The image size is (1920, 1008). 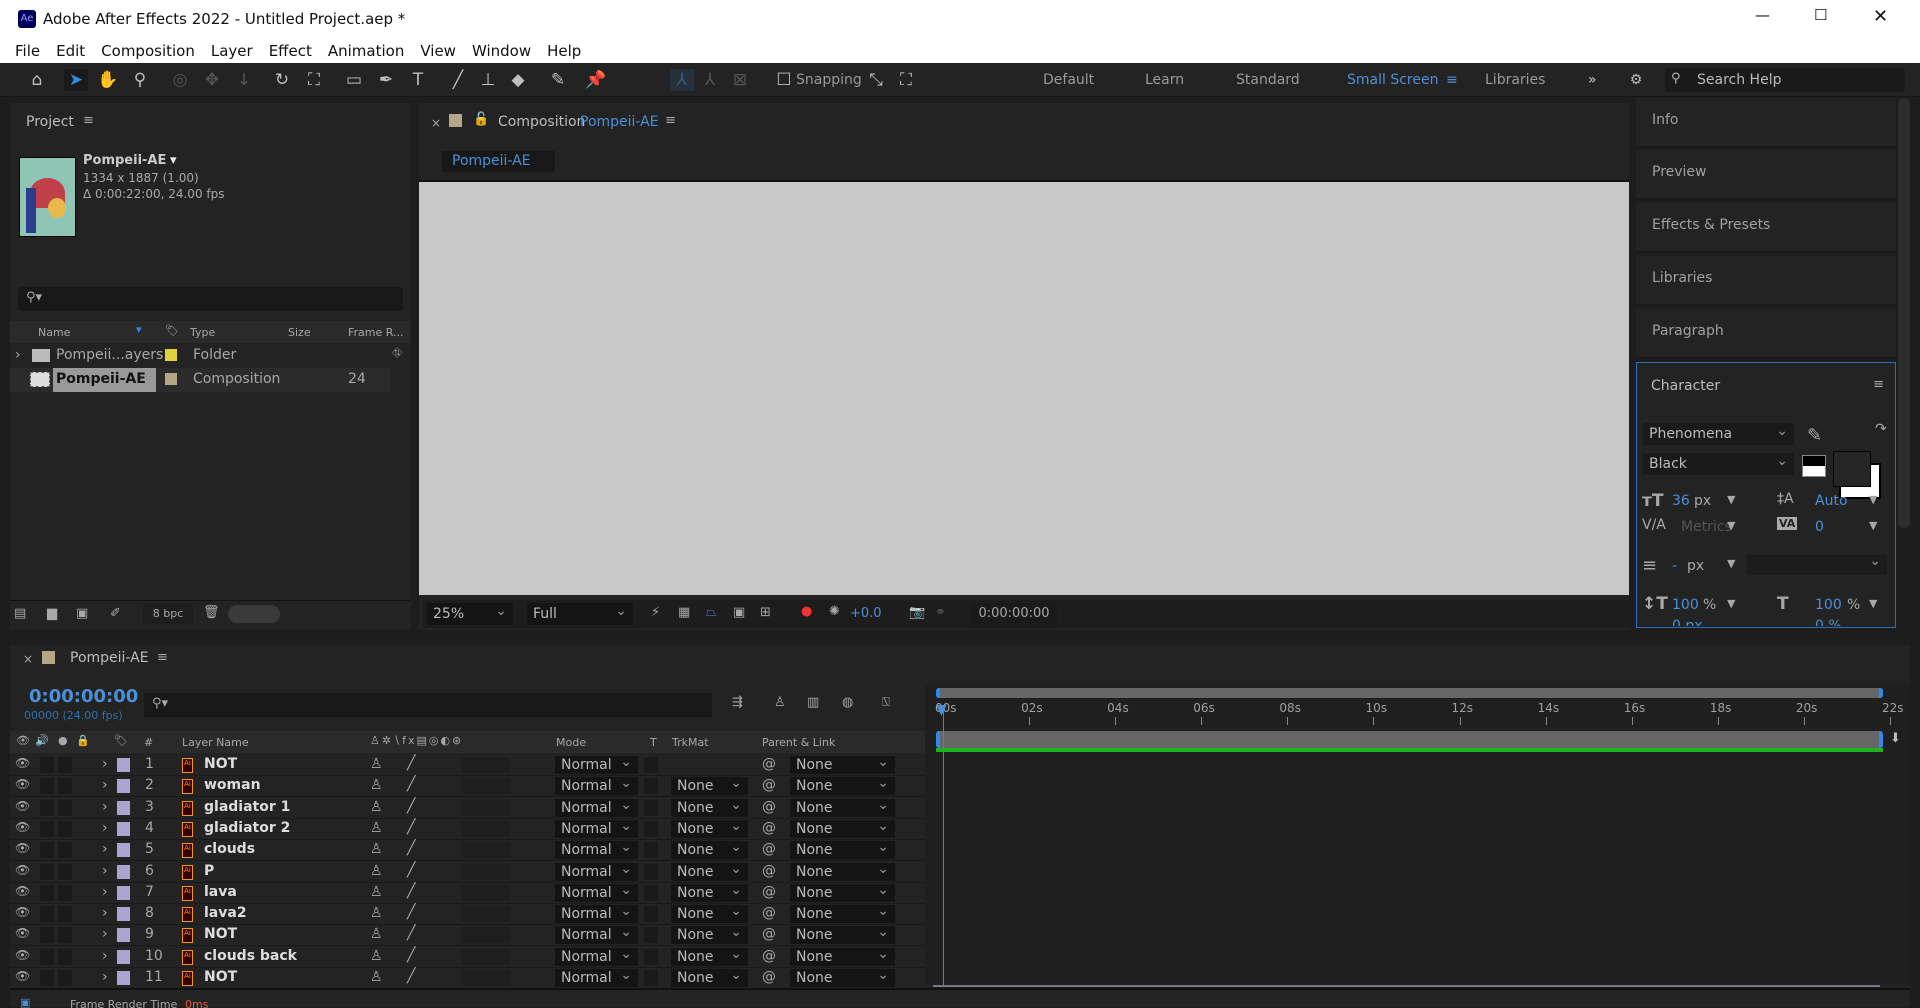 I want to click on minimize-button: —, so click(x=1762, y=15).